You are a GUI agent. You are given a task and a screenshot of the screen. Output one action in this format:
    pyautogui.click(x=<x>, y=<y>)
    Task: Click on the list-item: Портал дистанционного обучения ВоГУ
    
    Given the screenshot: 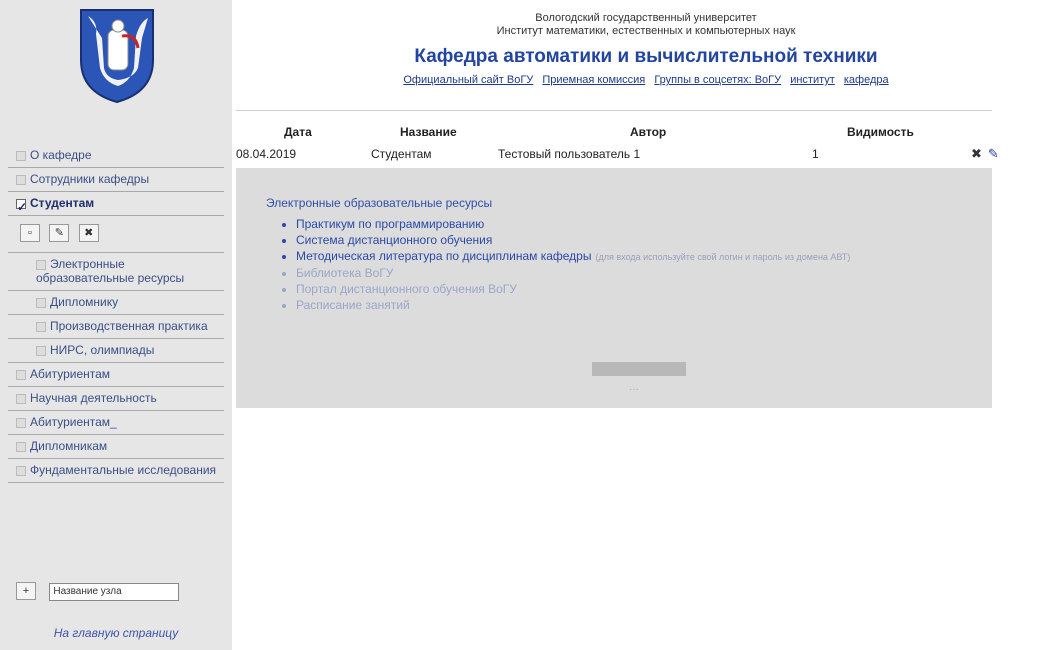 What is the action you would take?
    pyautogui.click(x=573, y=289)
    